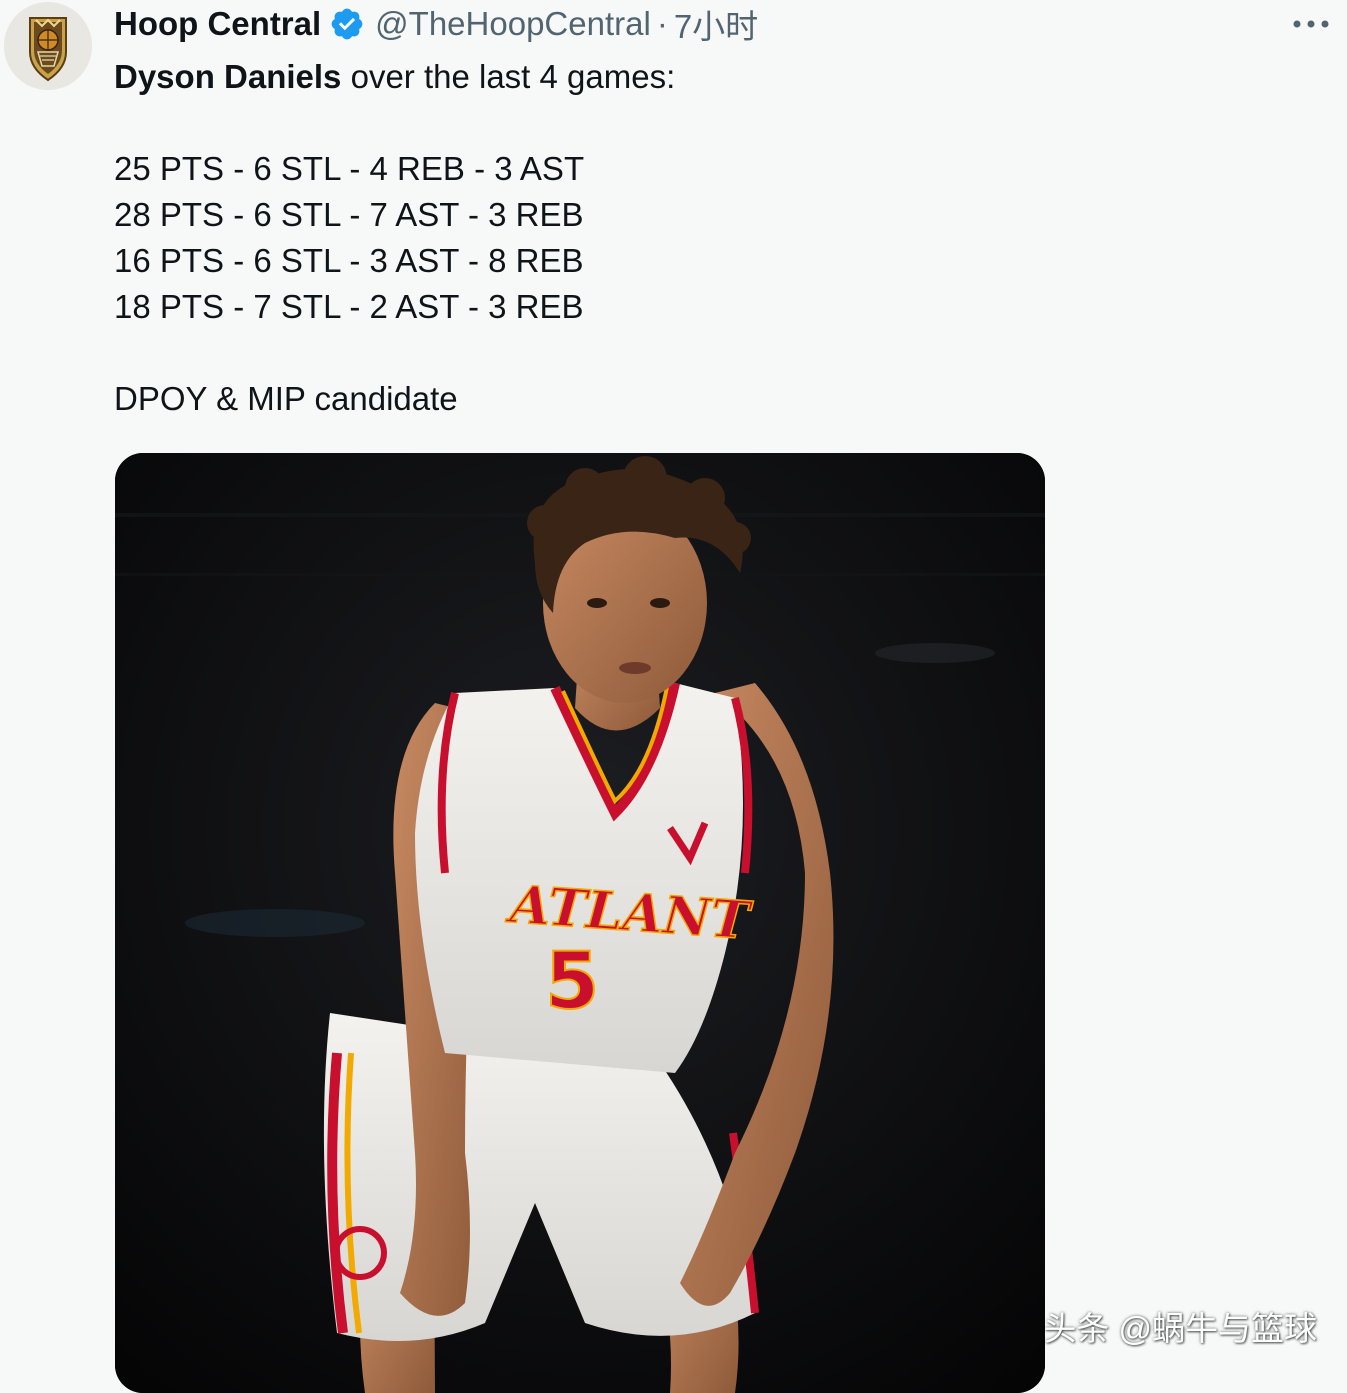 The width and height of the screenshot is (1347, 1393). I want to click on closing-line: DPOY & MIP candidate, so click(286, 398).